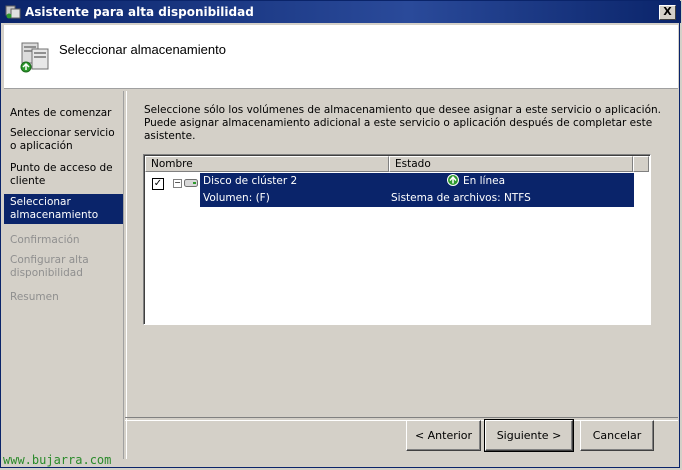 Image resolution: width=682 pixels, height=470 pixels. What do you see at coordinates (49, 266) in the screenshot?
I see `sidebar-item-configurar-alta-disponibilidad: Configurar alta disponibilidad` at bounding box center [49, 266].